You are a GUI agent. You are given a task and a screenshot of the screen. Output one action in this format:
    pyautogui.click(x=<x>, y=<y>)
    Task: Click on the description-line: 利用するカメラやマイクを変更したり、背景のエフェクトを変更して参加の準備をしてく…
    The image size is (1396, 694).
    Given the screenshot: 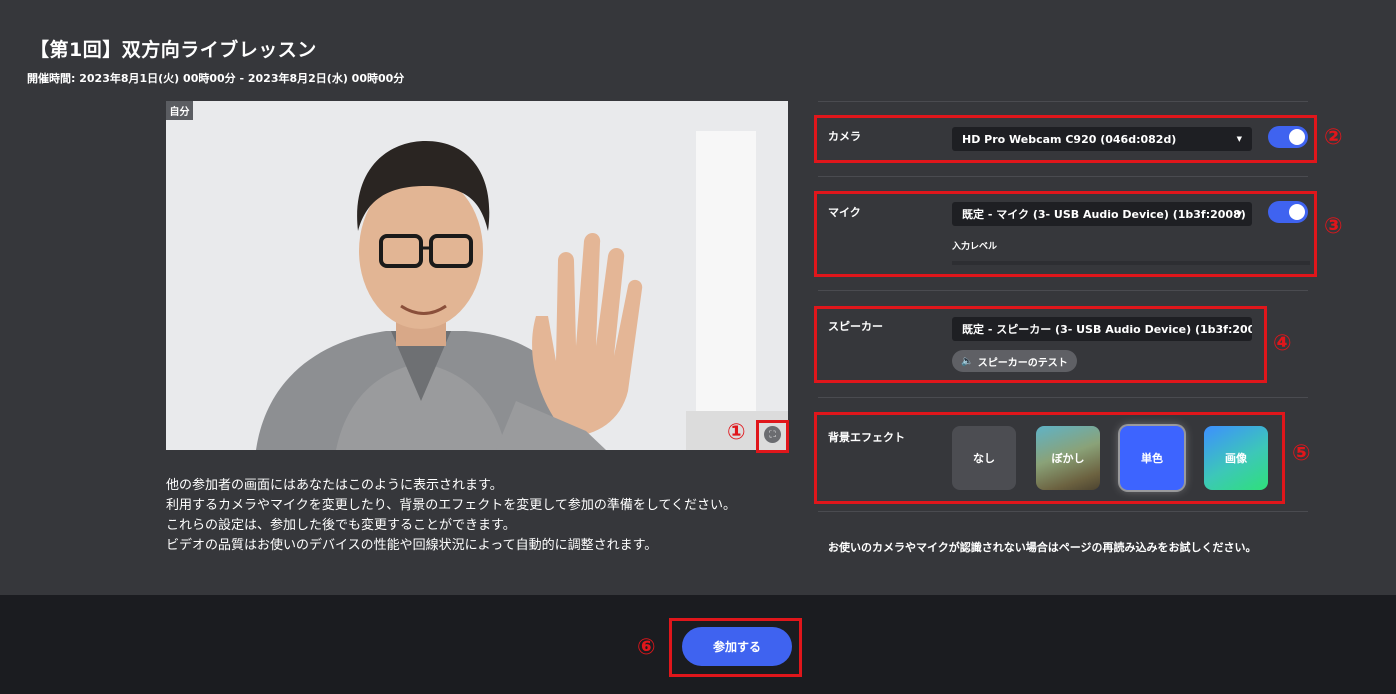 What is the action you would take?
    pyautogui.click(x=451, y=505)
    